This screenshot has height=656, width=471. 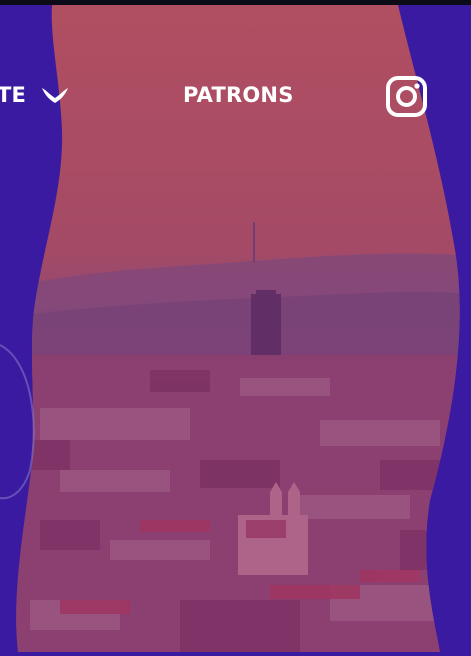 I want to click on nav-link-patrons: PATRONS, so click(x=238, y=95).